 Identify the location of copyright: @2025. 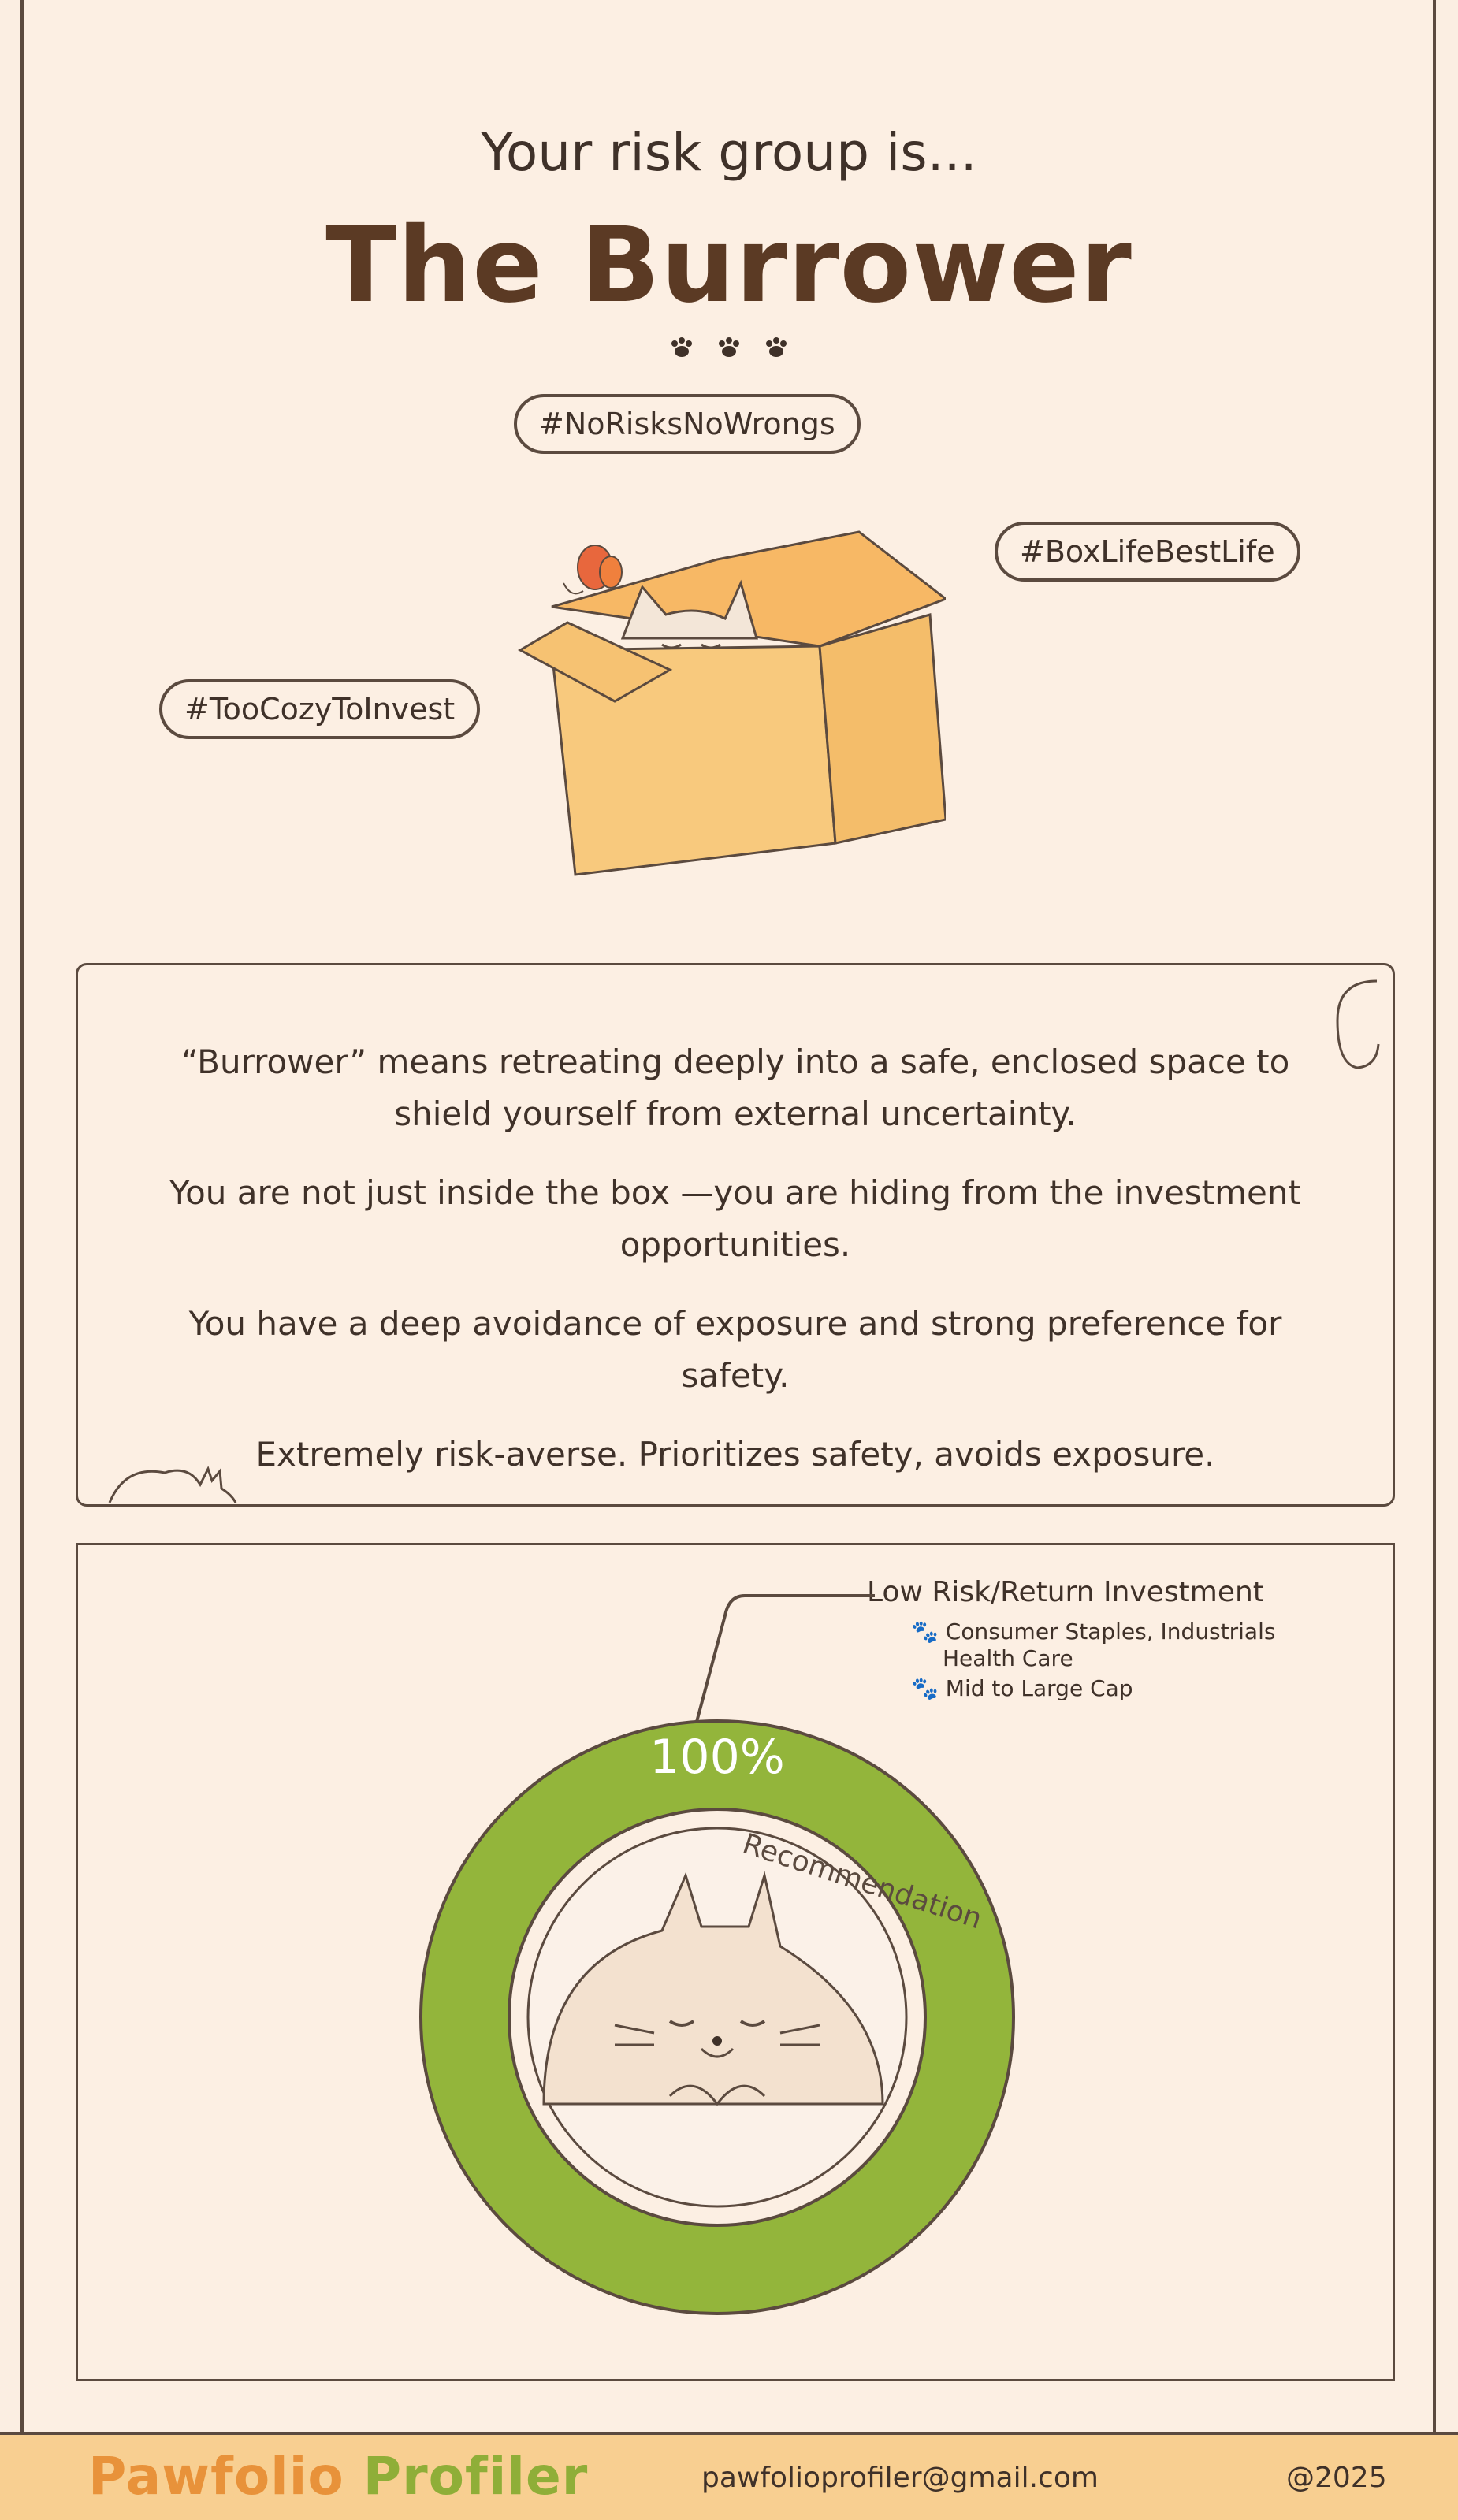
(1336, 2478).